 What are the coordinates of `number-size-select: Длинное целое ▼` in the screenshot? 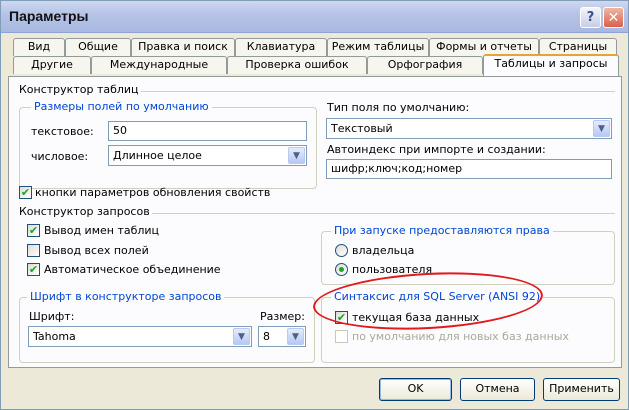 It's located at (207, 155).